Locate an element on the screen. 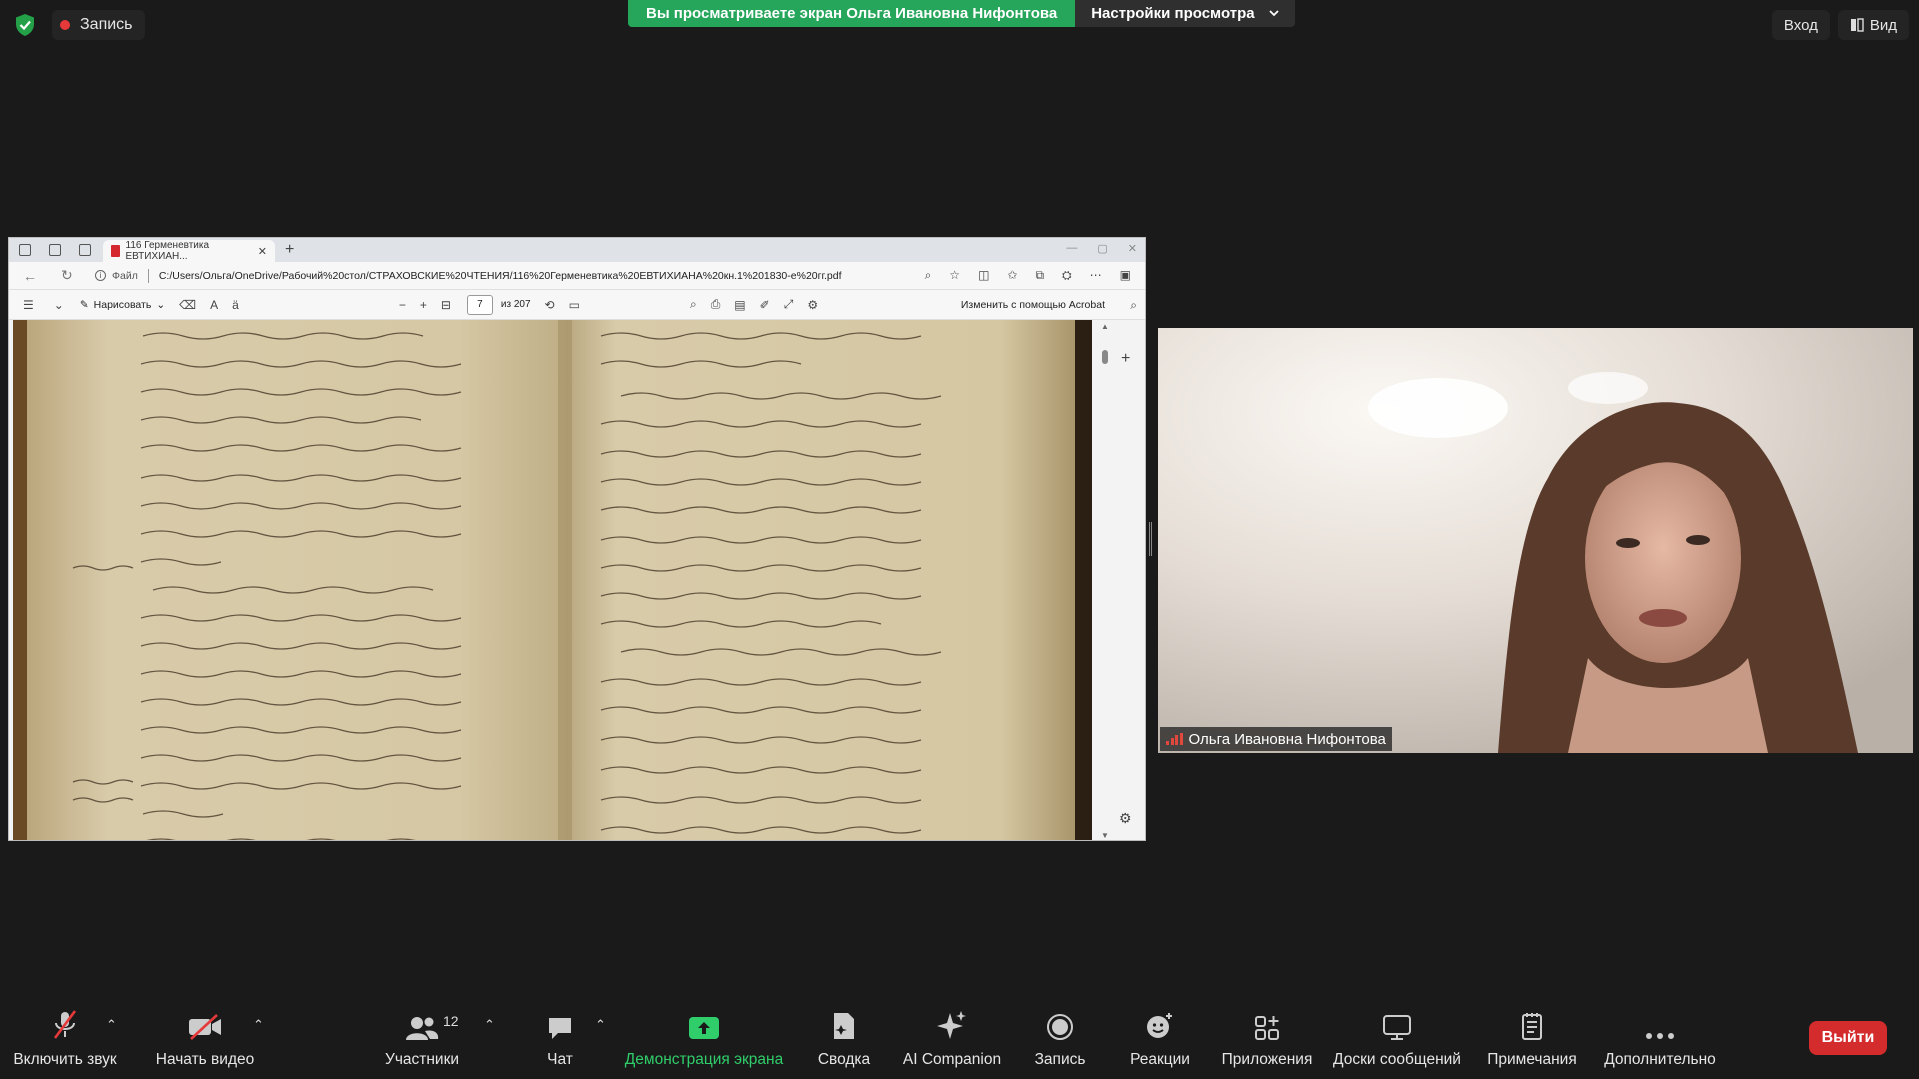 The width and height of the screenshot is (1919, 1079). chat-button: Чат is located at coordinates (560, 1040).